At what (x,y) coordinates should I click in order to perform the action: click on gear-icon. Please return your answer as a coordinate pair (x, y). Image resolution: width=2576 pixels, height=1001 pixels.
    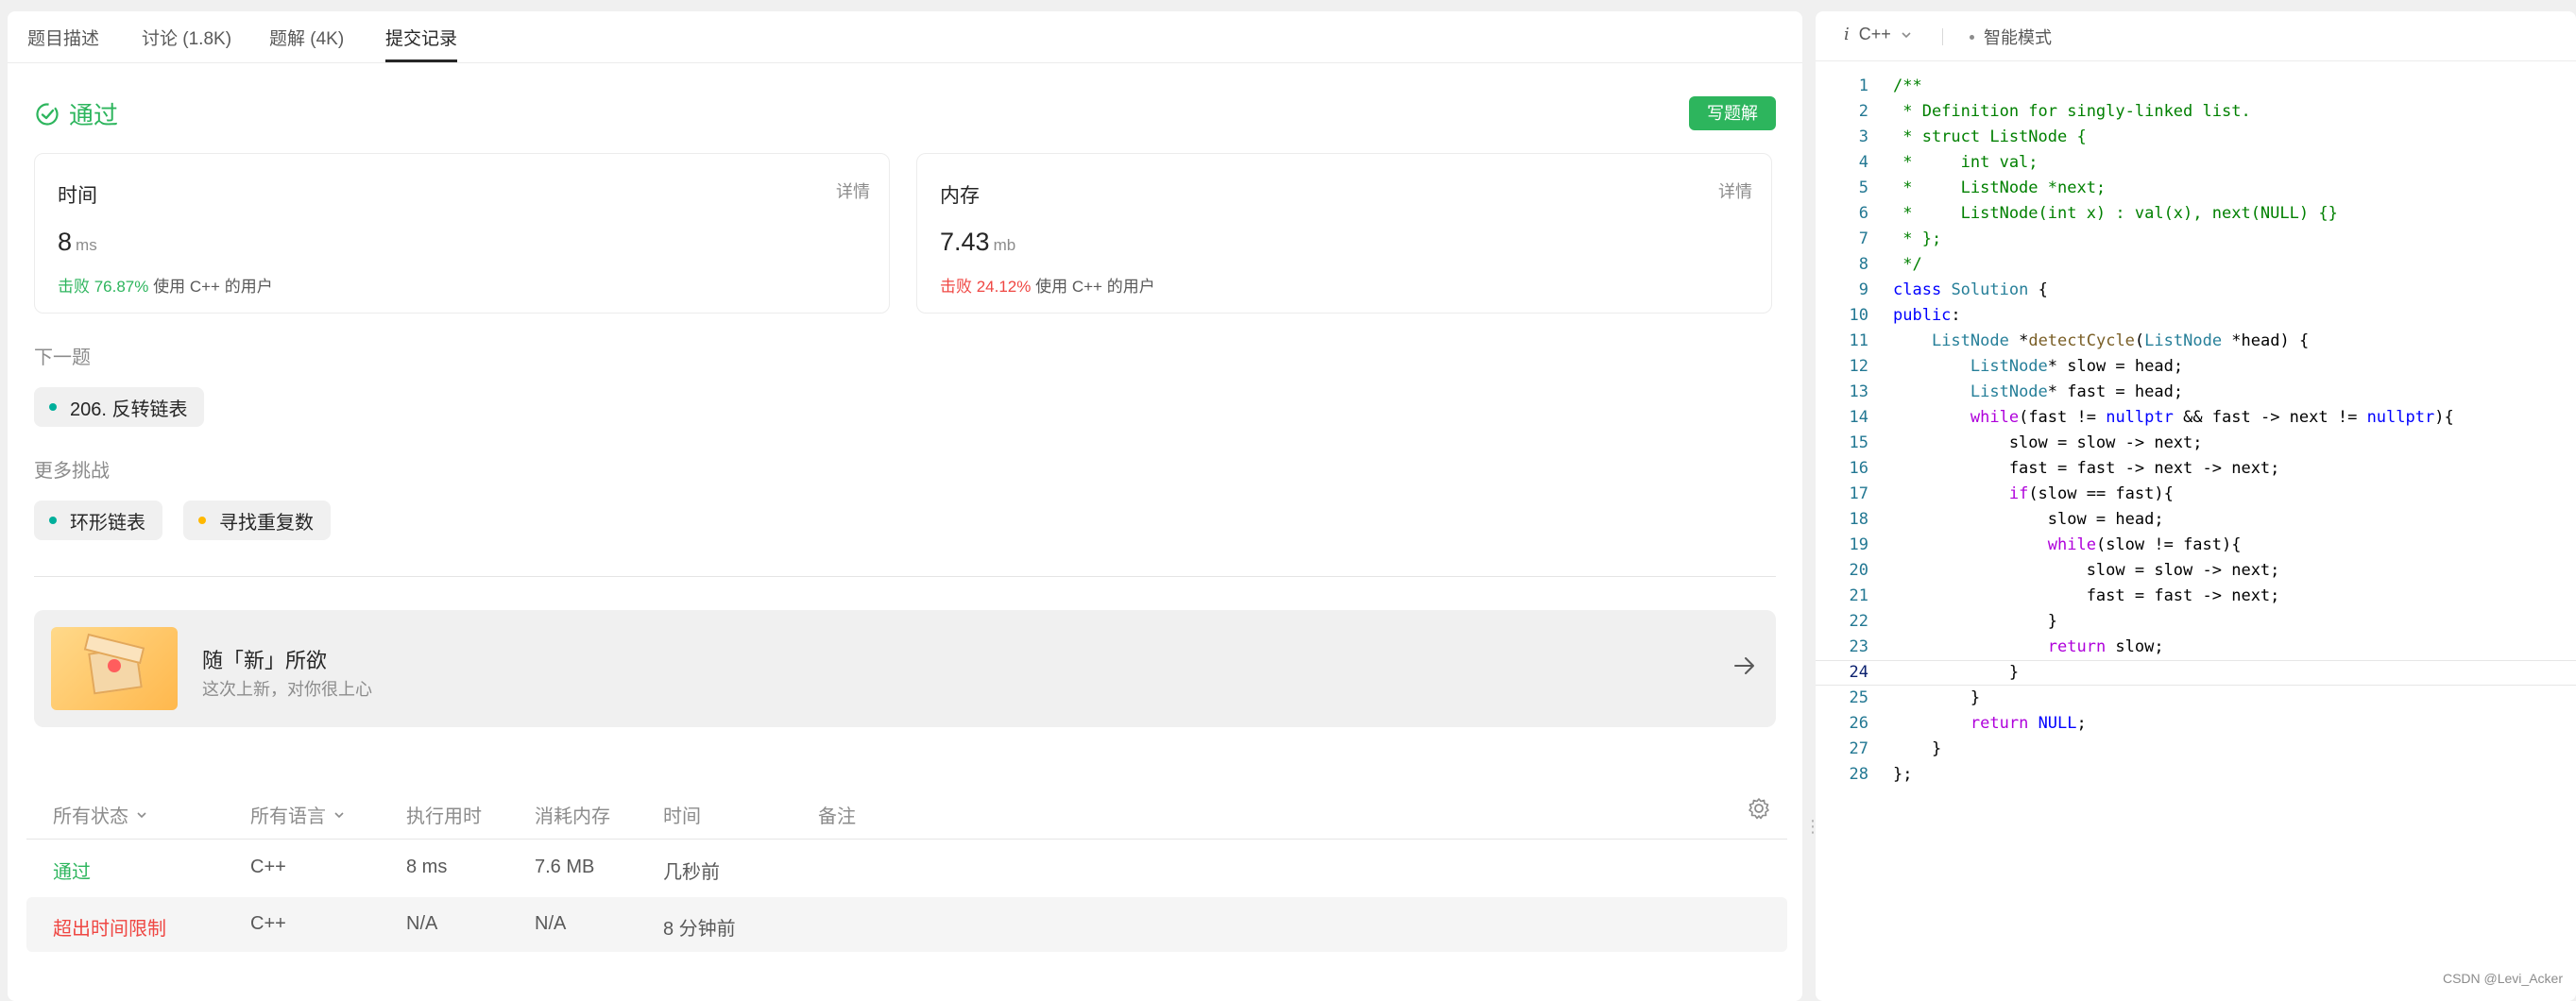
    Looking at the image, I should click on (1759, 808).